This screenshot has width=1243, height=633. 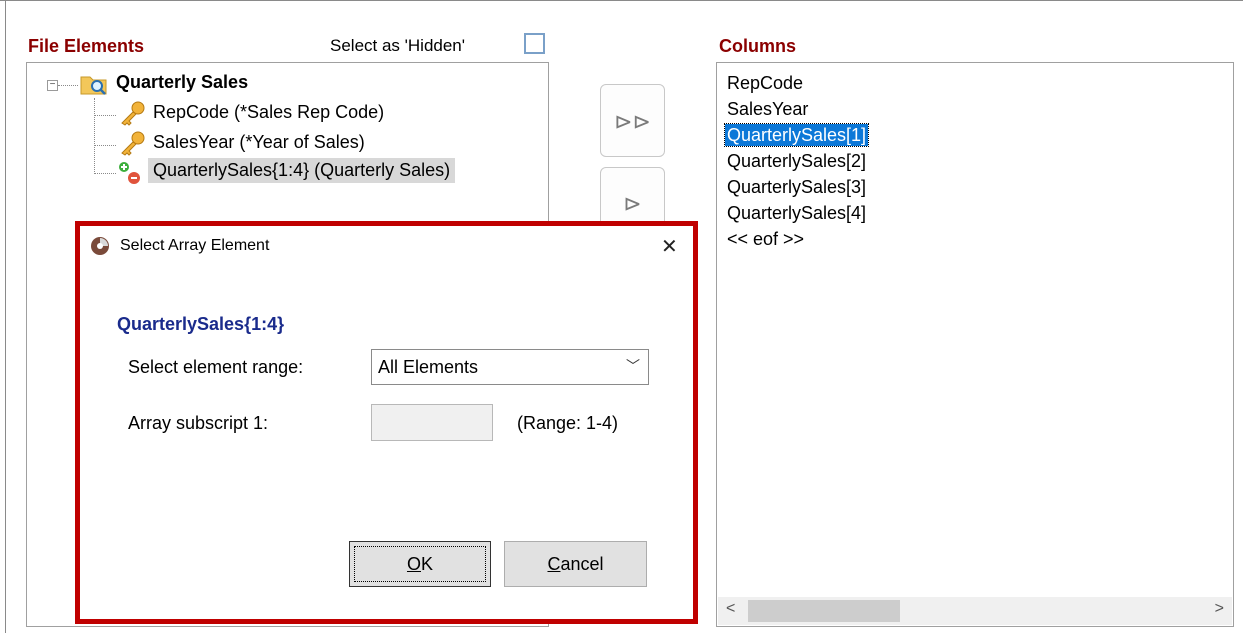 What do you see at coordinates (669, 246) in the screenshot?
I see `close-icon: ✕` at bounding box center [669, 246].